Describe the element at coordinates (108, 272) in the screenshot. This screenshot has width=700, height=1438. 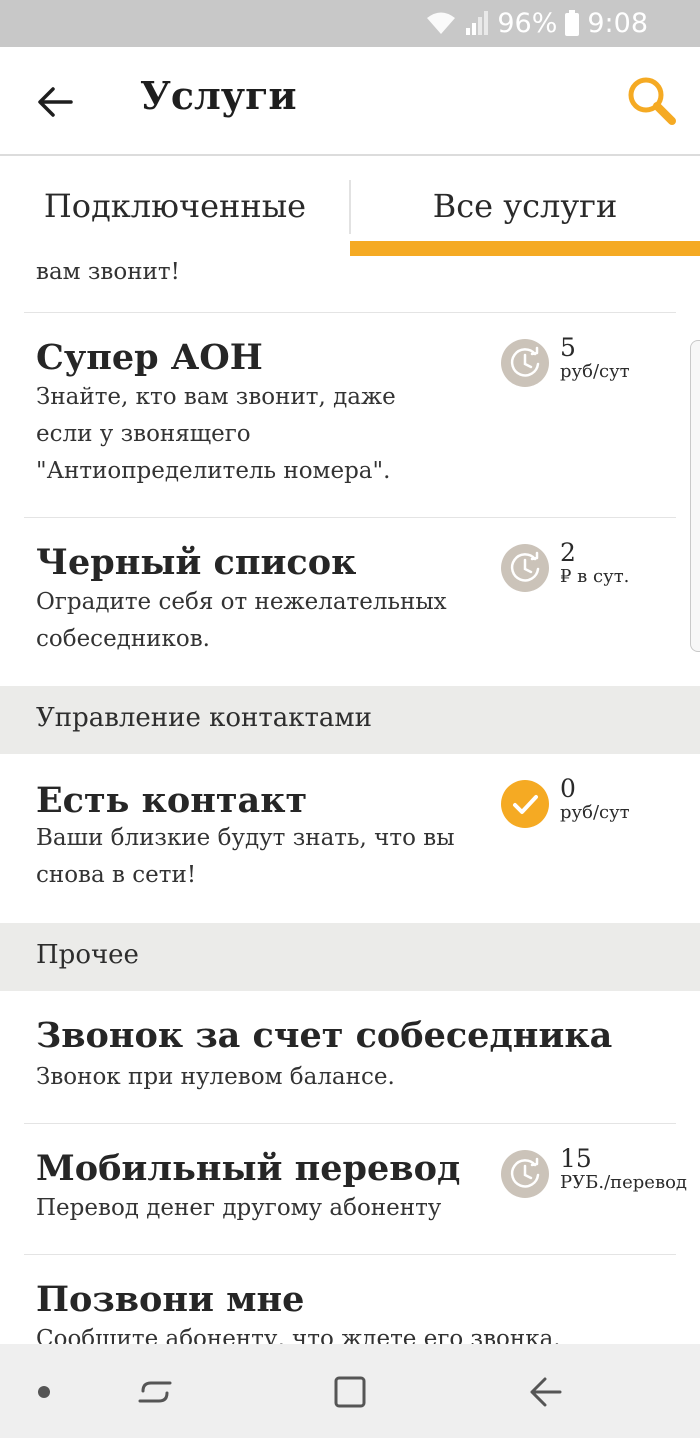
I see `item-description: вам звонит!` at that location.